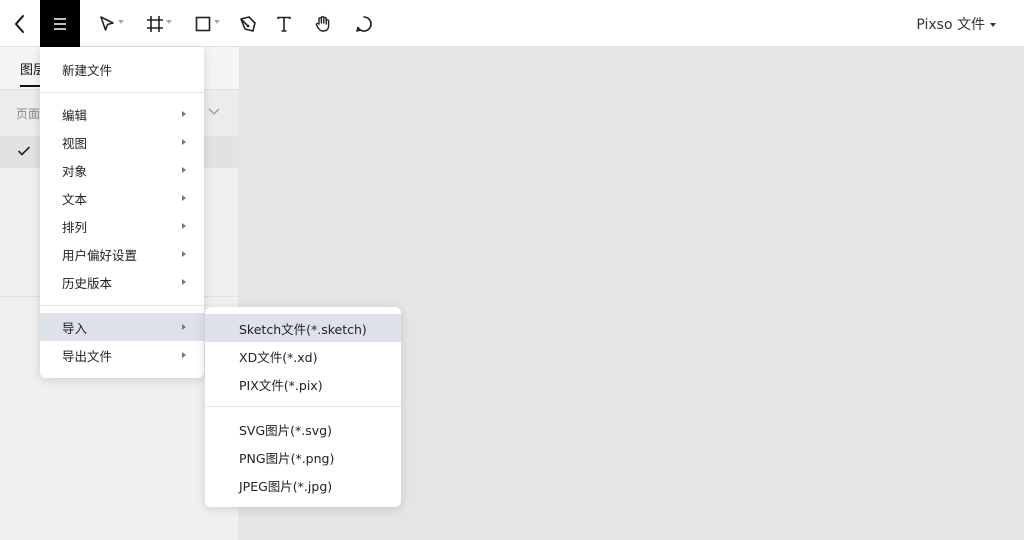 The image size is (1024, 540). Describe the element at coordinates (512, 23) in the screenshot. I see `toolbar: Pixso 文件` at that location.